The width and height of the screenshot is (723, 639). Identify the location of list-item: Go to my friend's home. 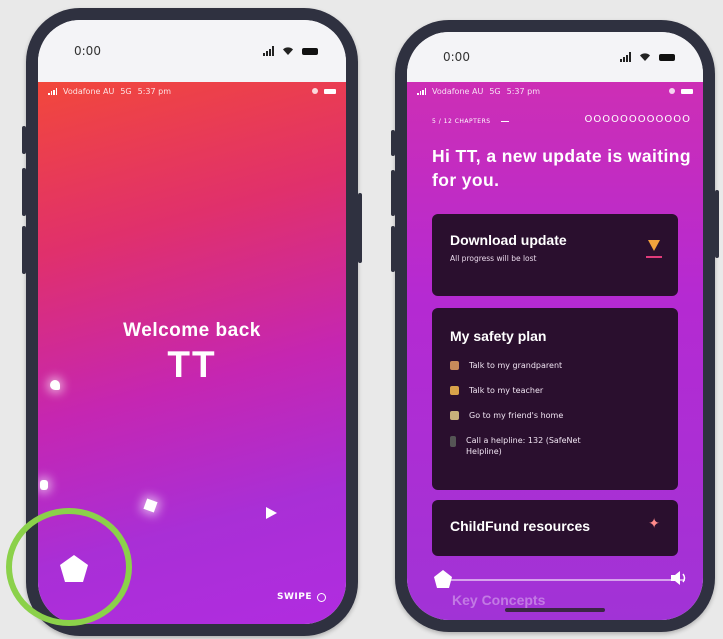
(555, 415).